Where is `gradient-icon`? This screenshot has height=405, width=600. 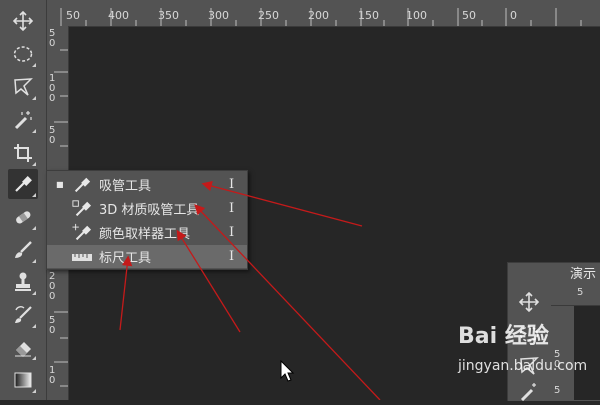
gradient-icon is located at coordinates (23, 380).